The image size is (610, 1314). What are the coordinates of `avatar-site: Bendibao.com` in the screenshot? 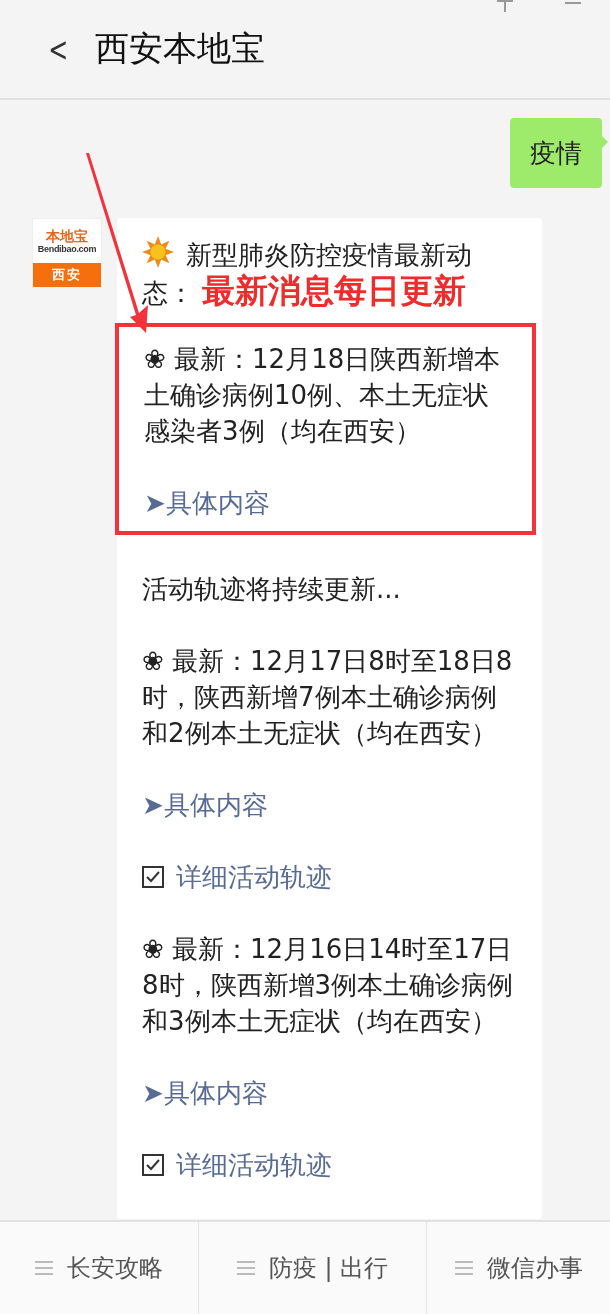 It's located at (67, 249).